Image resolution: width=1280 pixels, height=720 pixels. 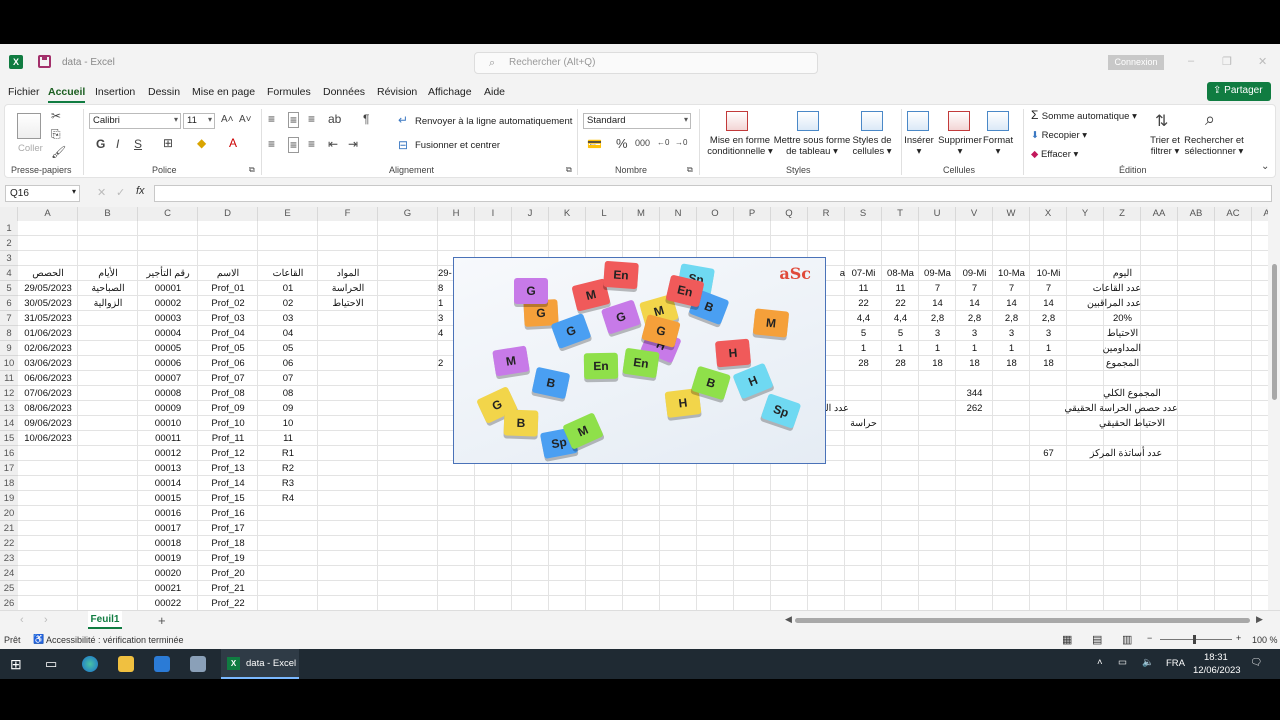 What do you see at coordinates (998, 146) in the screenshot?
I see `format-button: Format ▾` at bounding box center [998, 146].